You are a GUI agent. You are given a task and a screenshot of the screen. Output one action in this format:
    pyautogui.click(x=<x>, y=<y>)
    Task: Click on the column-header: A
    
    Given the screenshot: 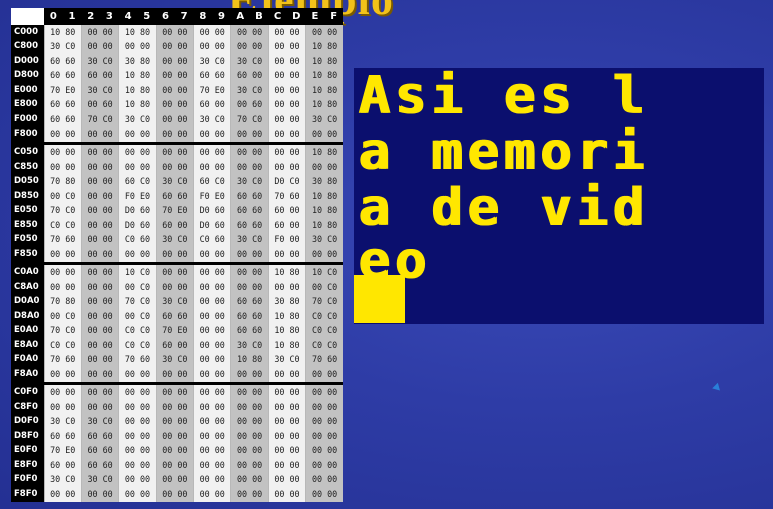 What is the action you would take?
    pyautogui.click(x=240, y=17)
    